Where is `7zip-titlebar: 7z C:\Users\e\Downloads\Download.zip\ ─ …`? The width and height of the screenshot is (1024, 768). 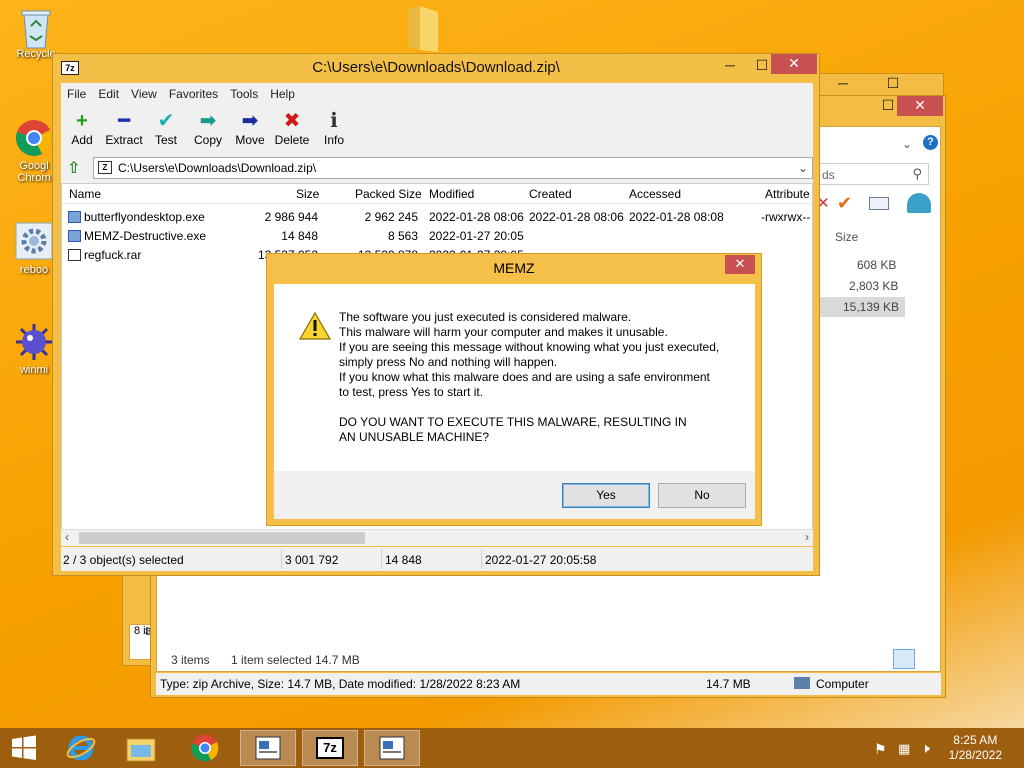 7zip-titlebar: 7z C:\Users\e\Downloads\Download.zip\ ─ … is located at coordinates (436, 68).